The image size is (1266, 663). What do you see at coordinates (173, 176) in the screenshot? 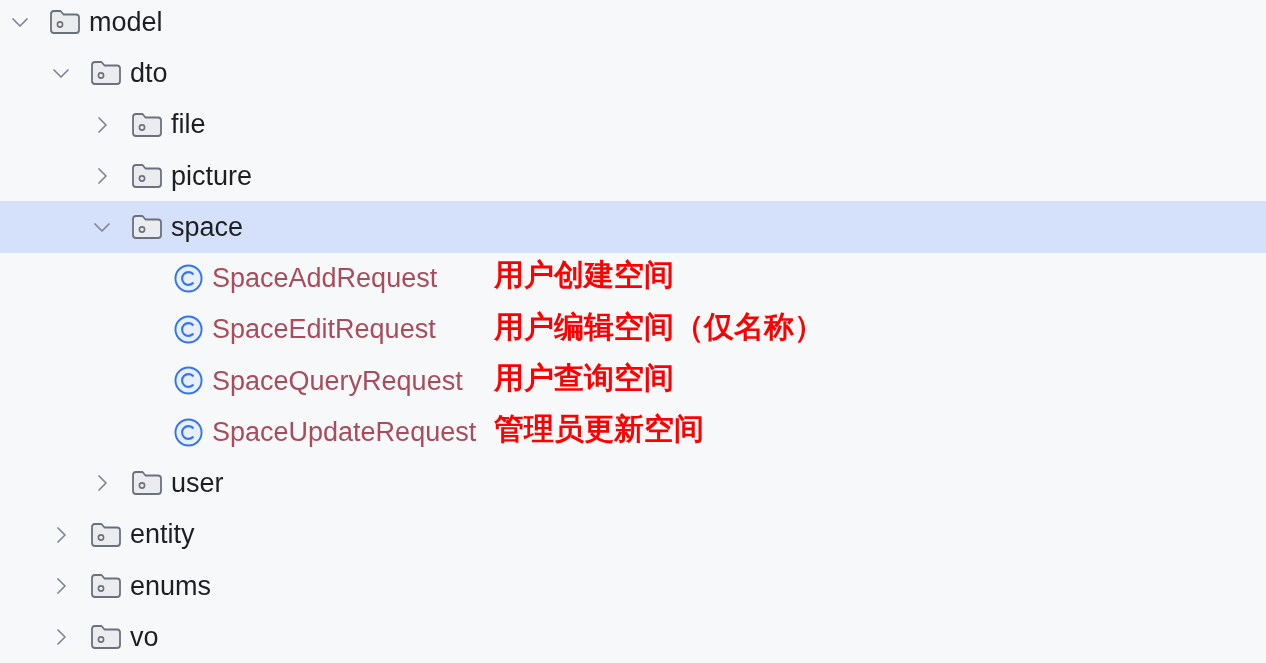
I see `tree-item: picture` at bounding box center [173, 176].